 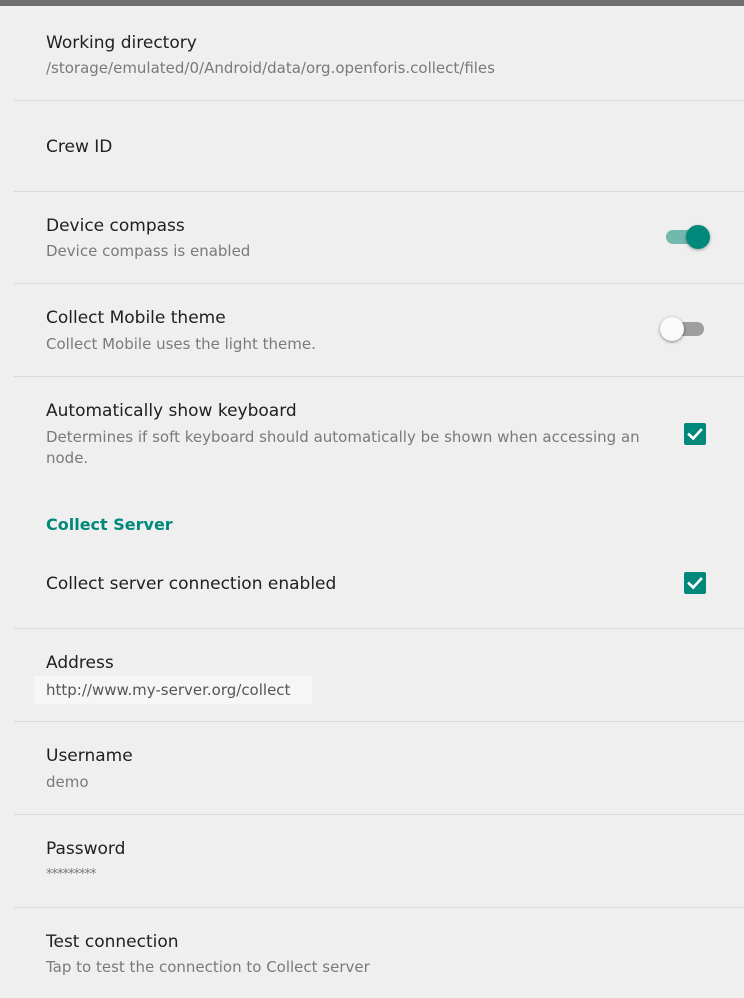 What do you see at coordinates (89, 756) in the screenshot?
I see `username-title: Username` at bounding box center [89, 756].